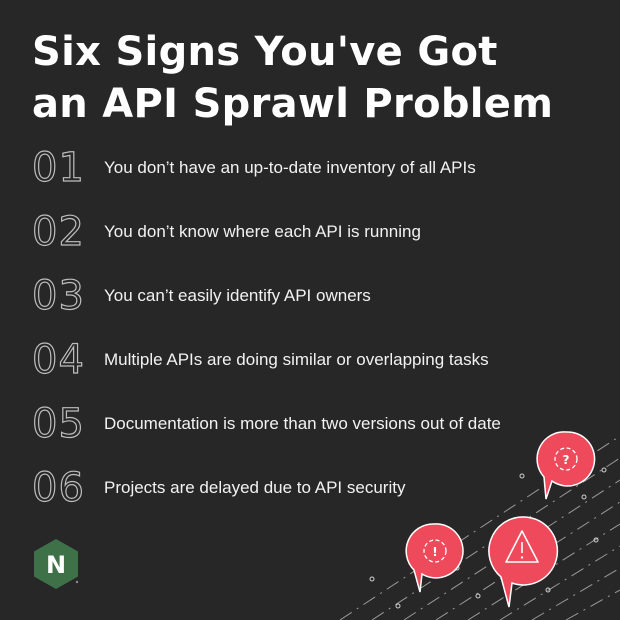 The height and width of the screenshot is (620, 620). I want to click on gear-alert-bubble-icon: ?, so click(566, 465).